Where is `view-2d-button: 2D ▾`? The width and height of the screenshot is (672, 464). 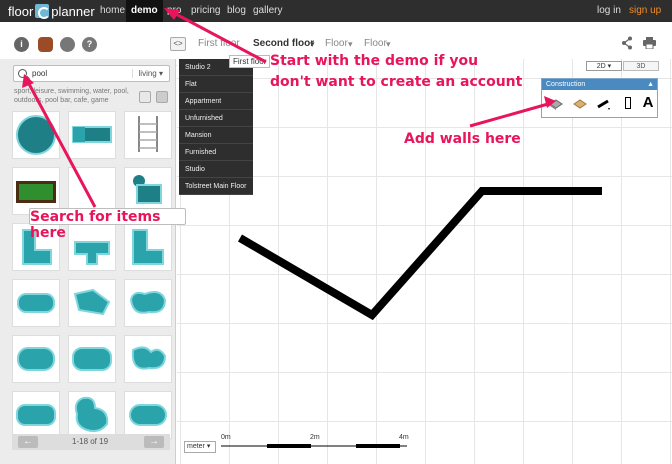 view-2d-button: 2D ▾ is located at coordinates (604, 66).